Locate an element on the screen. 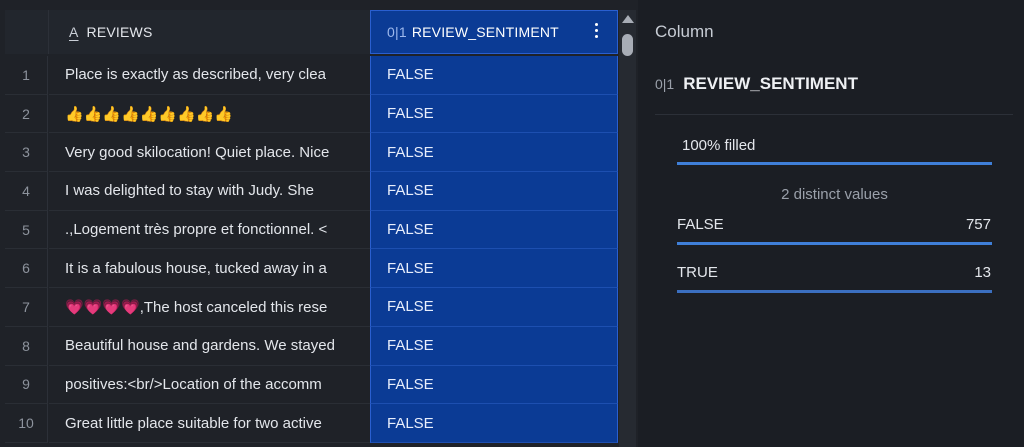  scrollbar-thumb is located at coordinates (627, 45).